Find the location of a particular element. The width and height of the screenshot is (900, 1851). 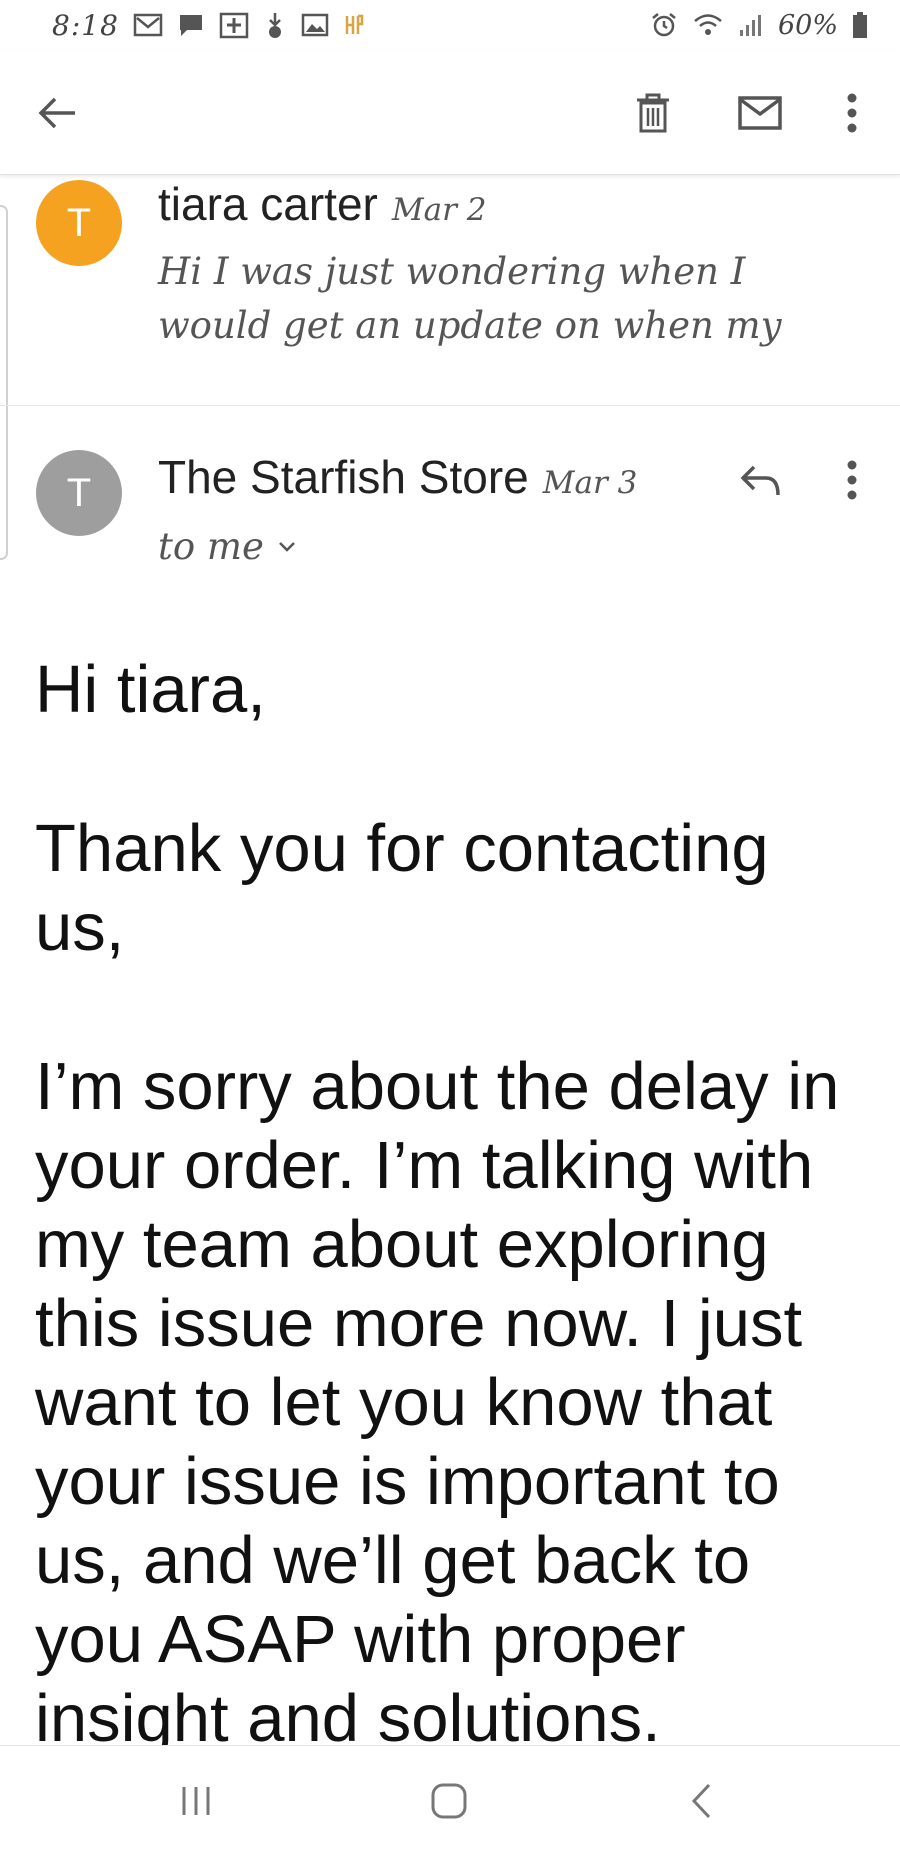

message-more-button is located at coordinates (852, 480).